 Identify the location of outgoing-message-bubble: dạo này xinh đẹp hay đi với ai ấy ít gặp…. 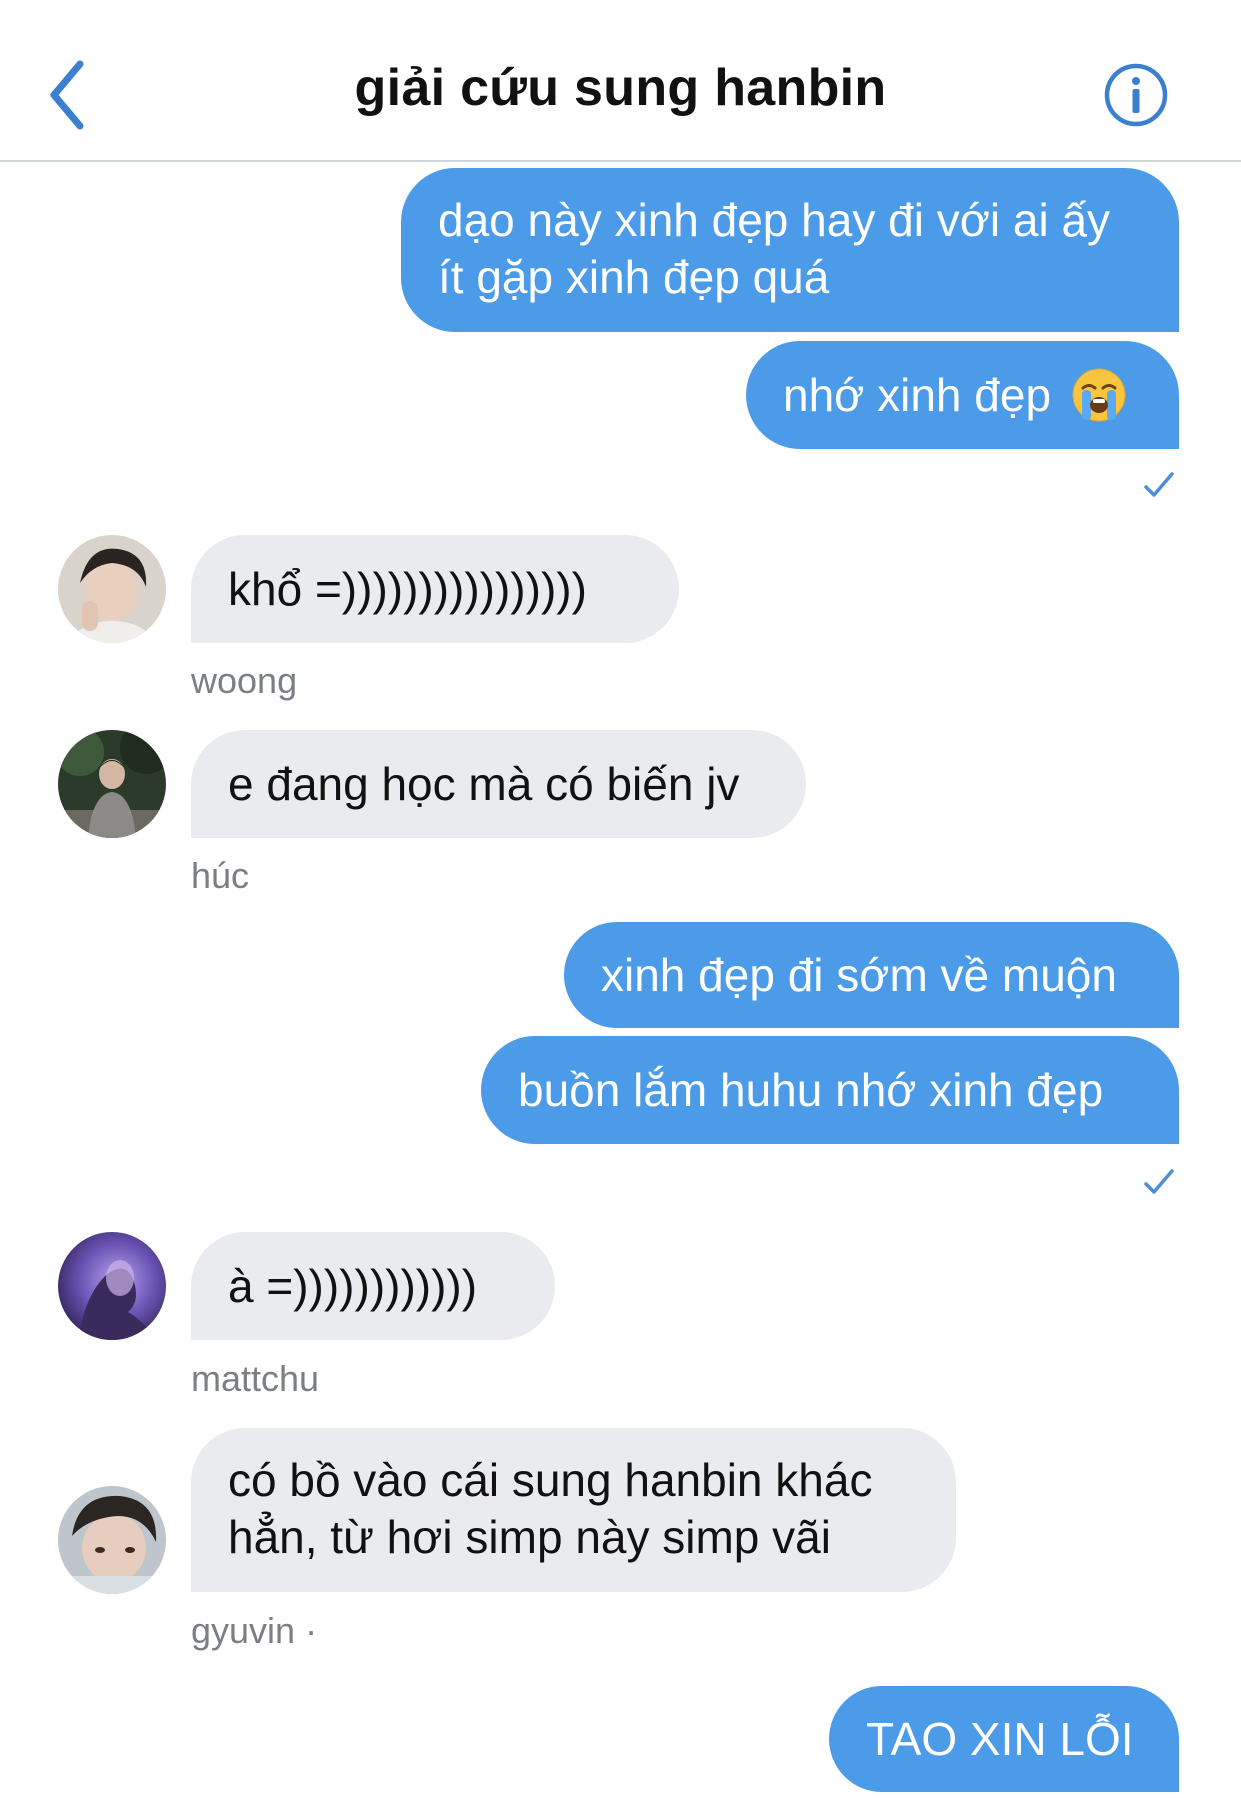
(790, 250).